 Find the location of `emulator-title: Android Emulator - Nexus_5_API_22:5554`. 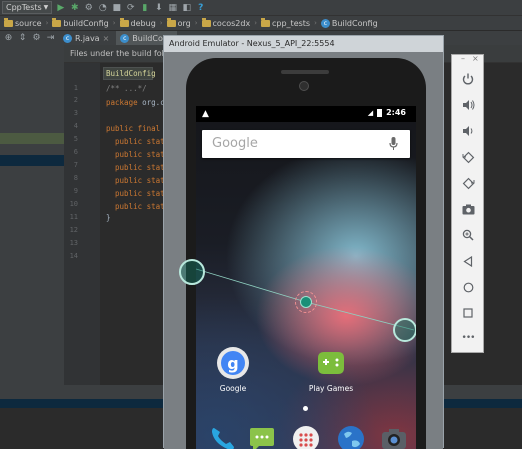

emulator-title: Android Emulator - Nexus_5_API_22:5554 is located at coordinates (303, 44).